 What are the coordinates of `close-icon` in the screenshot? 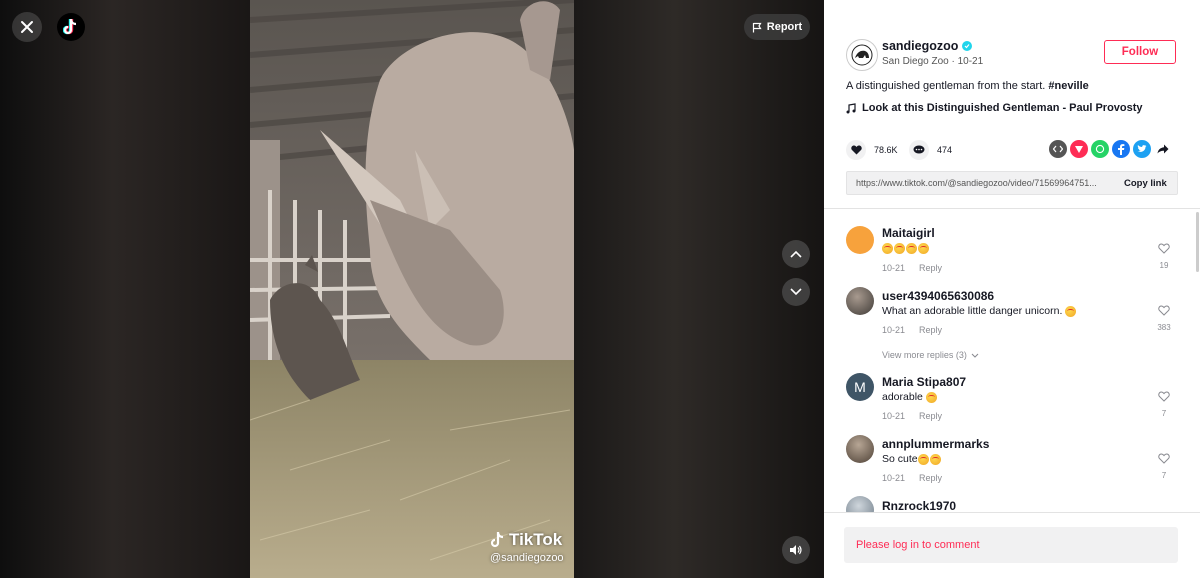 It's located at (27, 27).